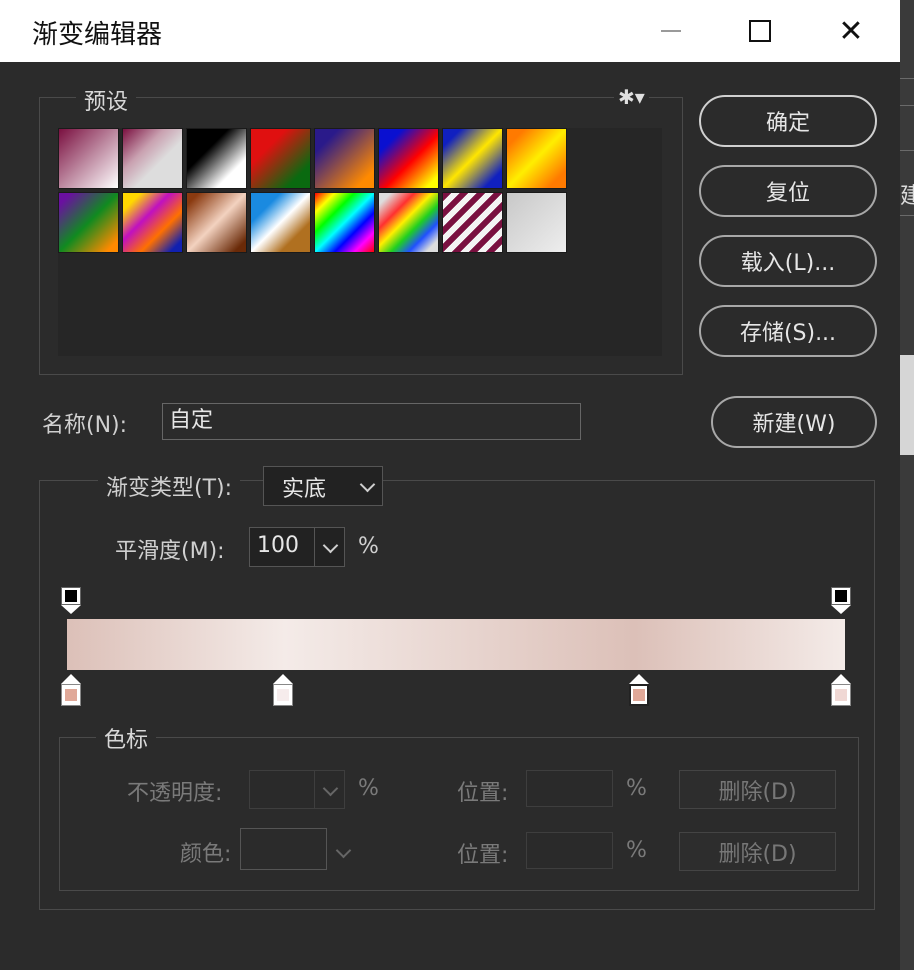 The image size is (914, 970). What do you see at coordinates (408, 158) in the screenshot?
I see `preset-blue-red-yellow` at bounding box center [408, 158].